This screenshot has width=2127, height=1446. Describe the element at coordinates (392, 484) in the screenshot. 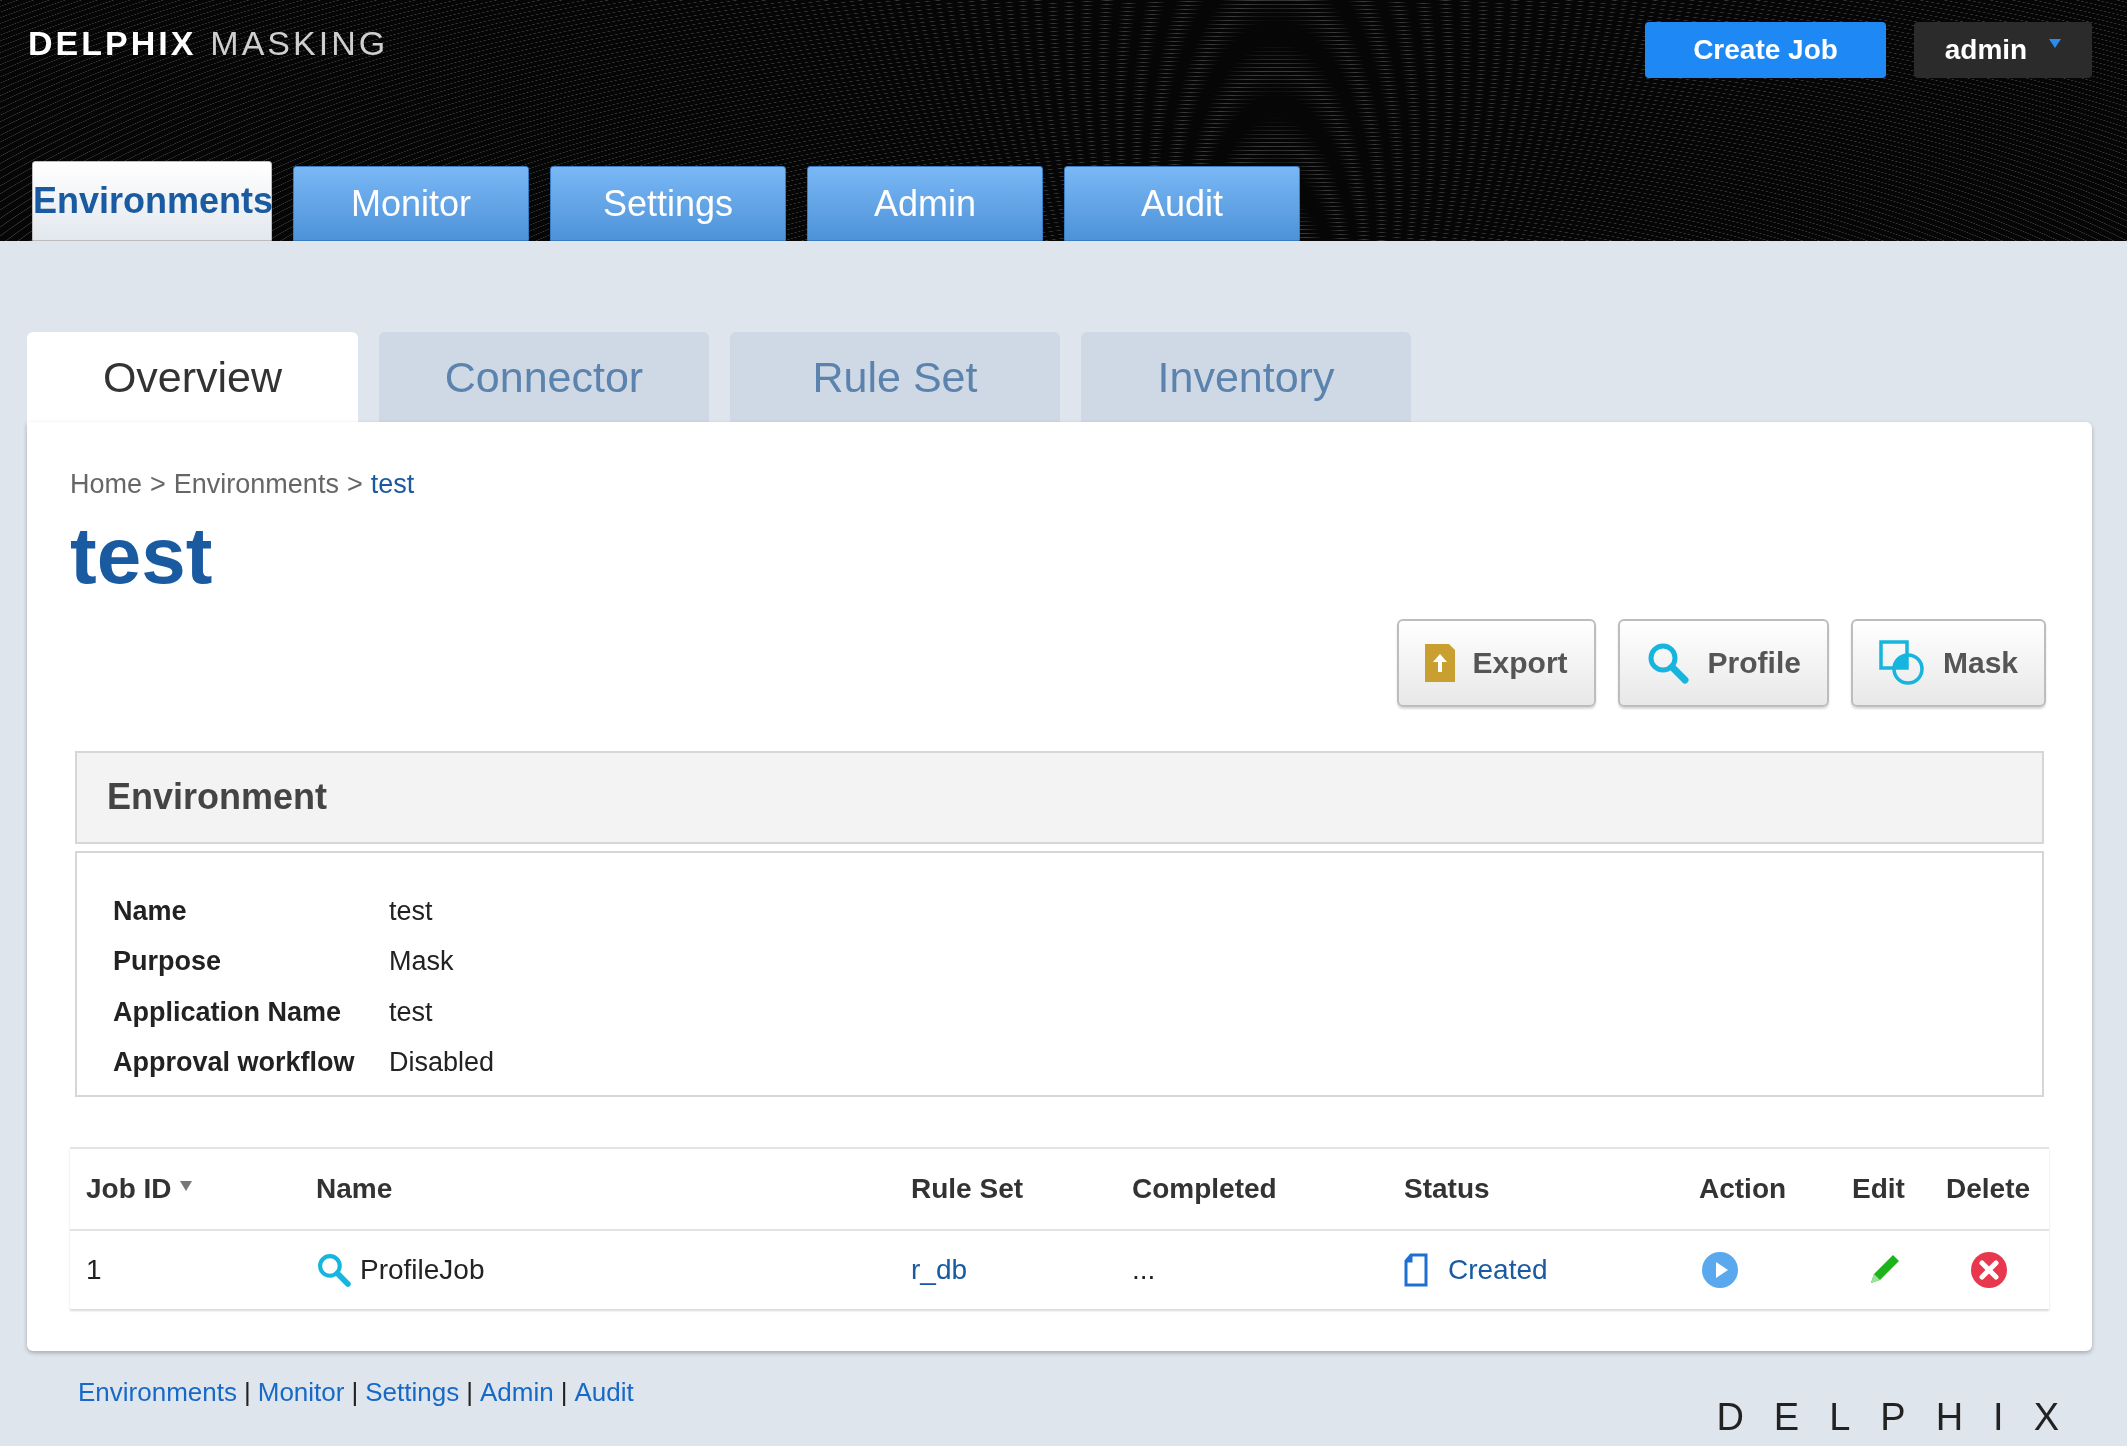

I see `breadcrumb-link: test` at that location.